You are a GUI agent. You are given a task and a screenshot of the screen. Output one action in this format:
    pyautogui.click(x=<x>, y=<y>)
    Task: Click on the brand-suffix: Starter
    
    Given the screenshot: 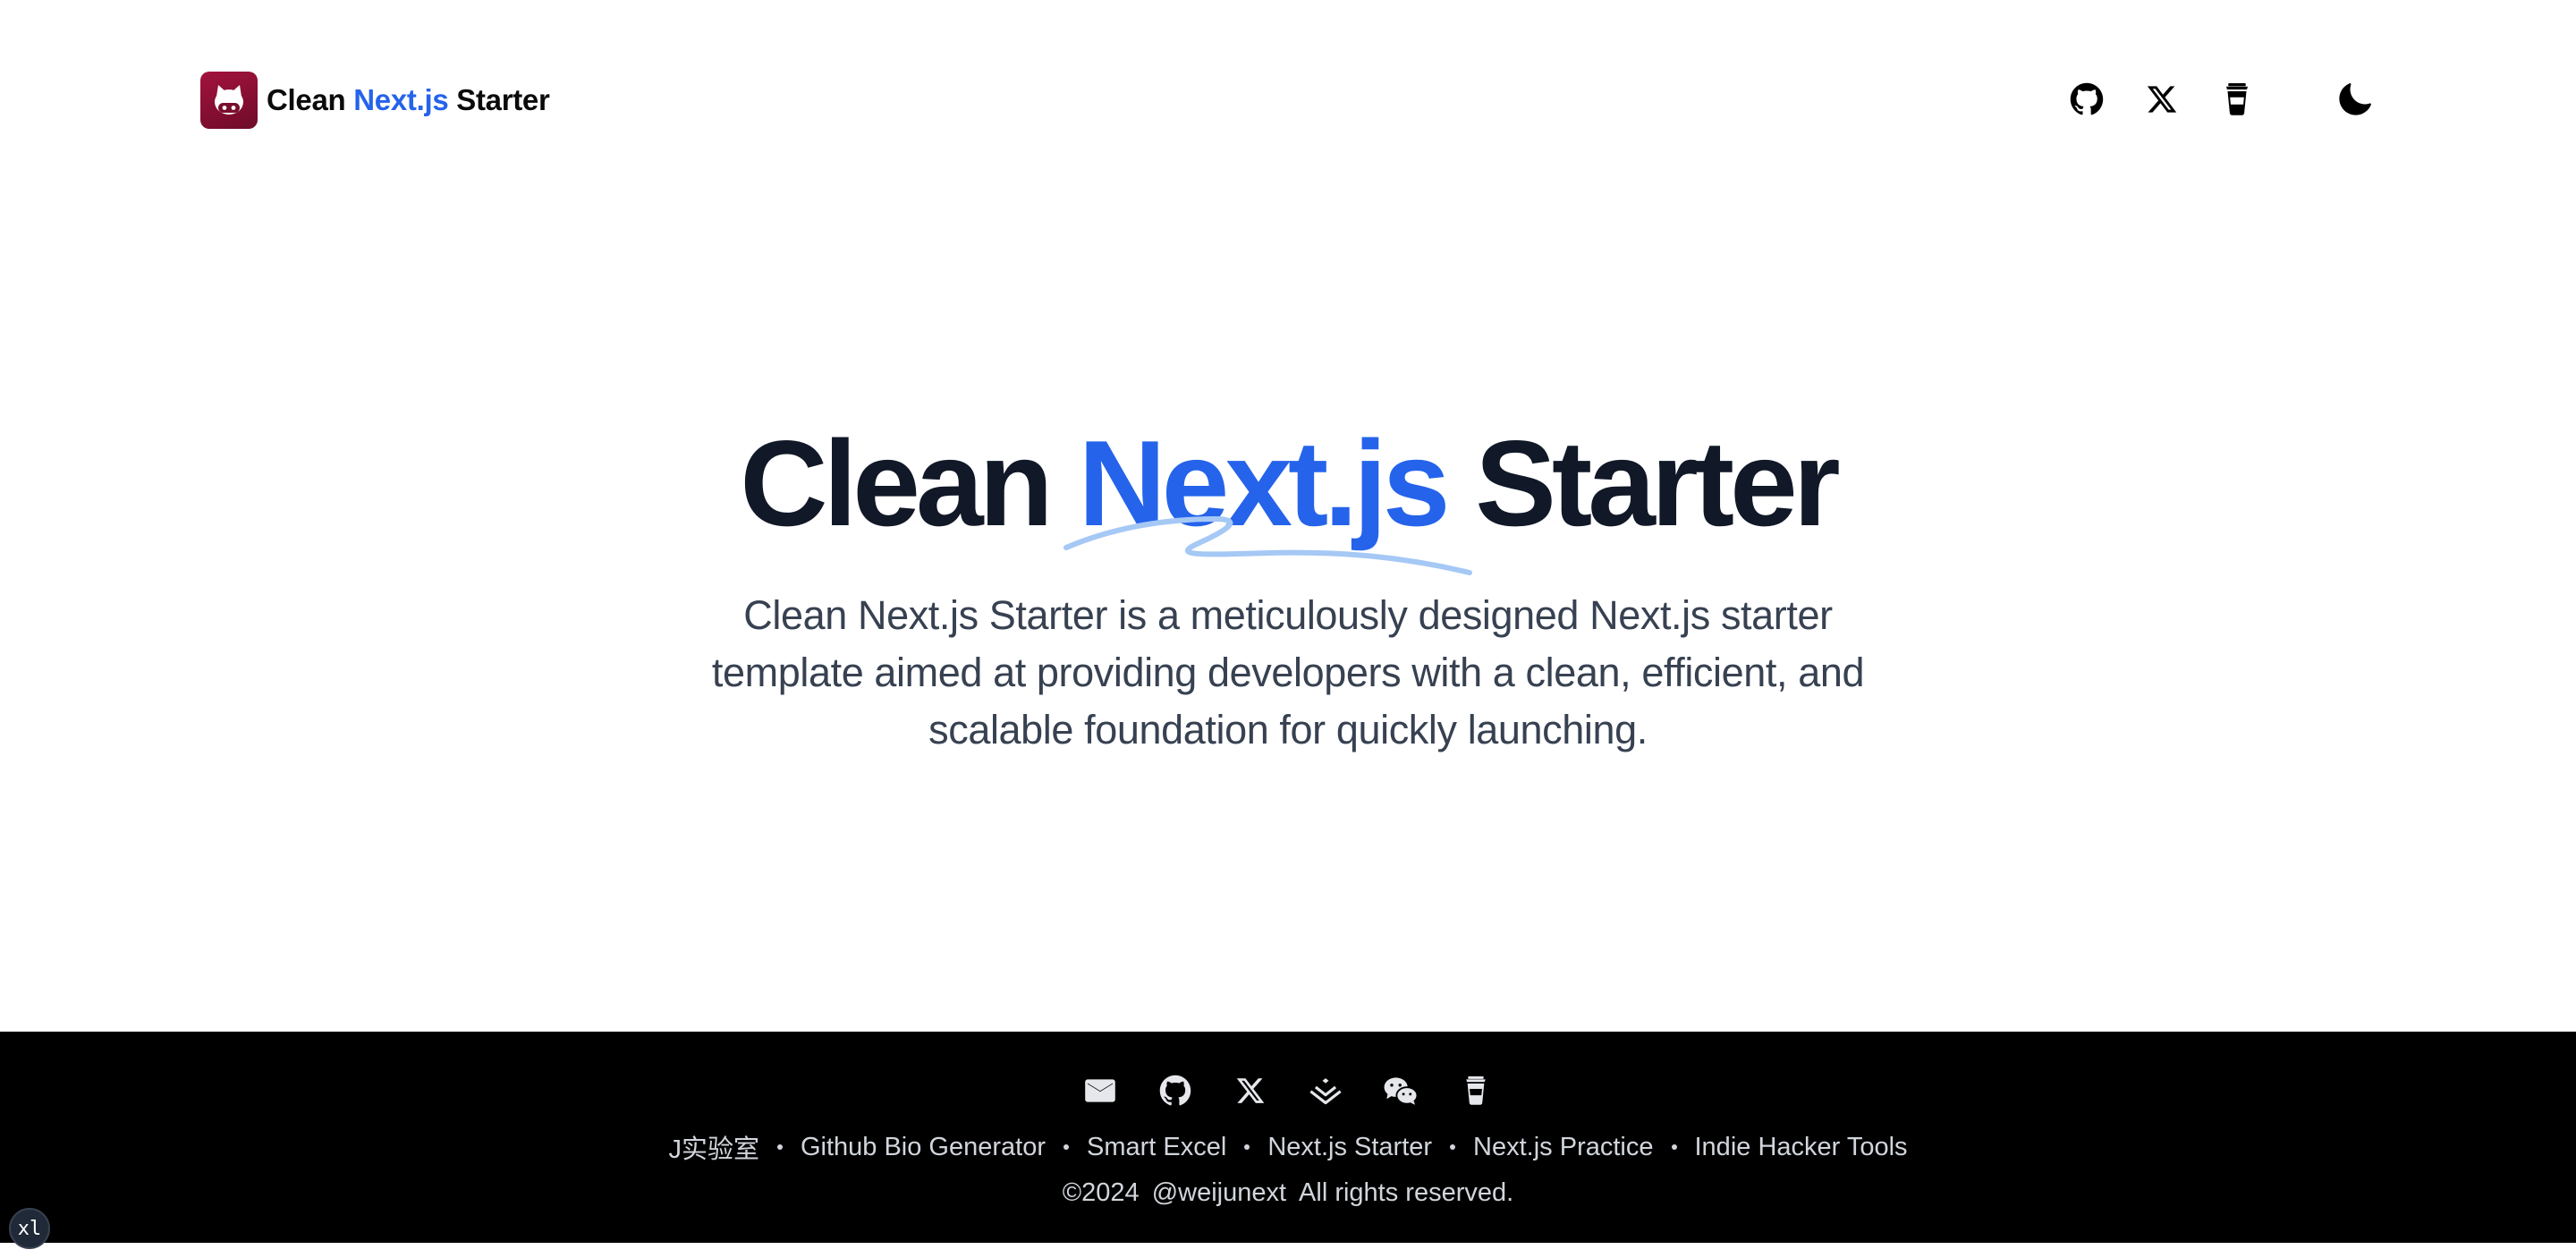 What is the action you would take?
    pyautogui.click(x=503, y=99)
    